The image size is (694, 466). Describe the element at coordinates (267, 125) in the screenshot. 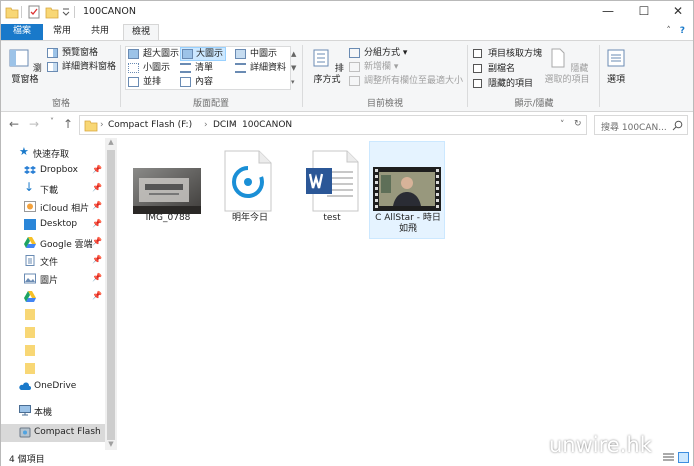

I see `breadcrumb-100canon: 100CANON` at that location.